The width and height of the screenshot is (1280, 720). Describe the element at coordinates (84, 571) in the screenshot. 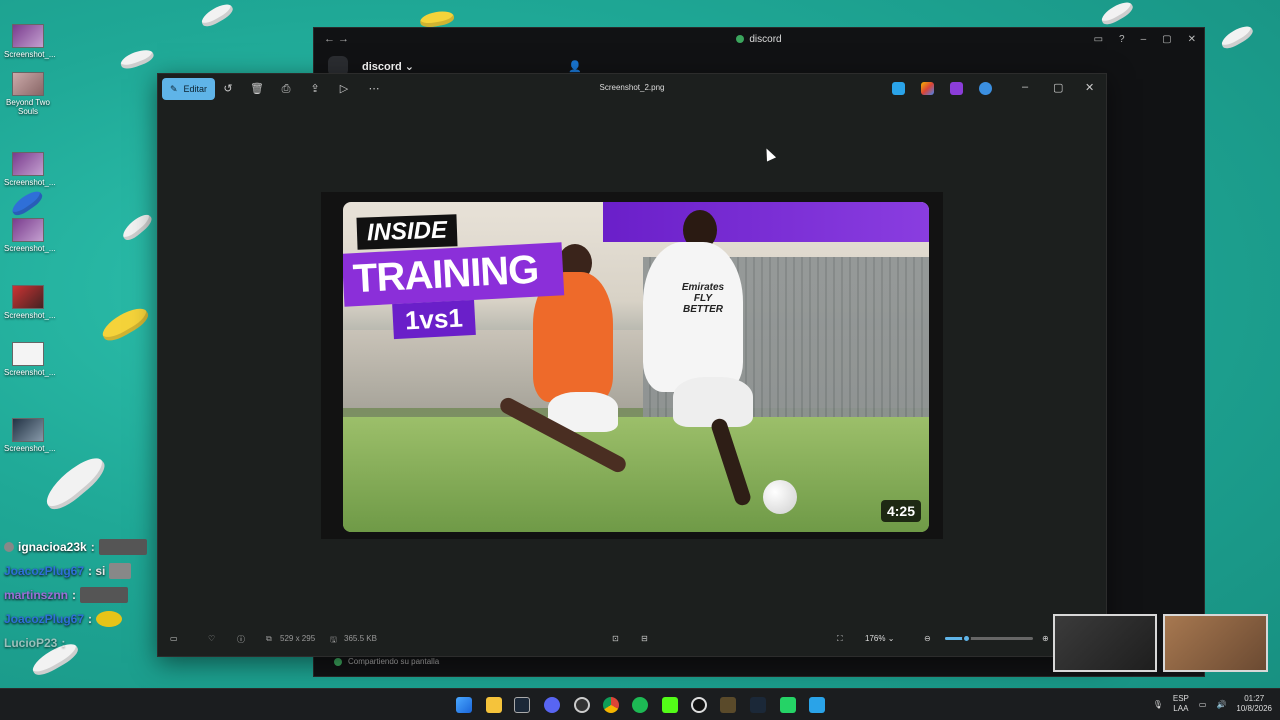

I see `chat-message: JoacozPlug67 : si` at that location.